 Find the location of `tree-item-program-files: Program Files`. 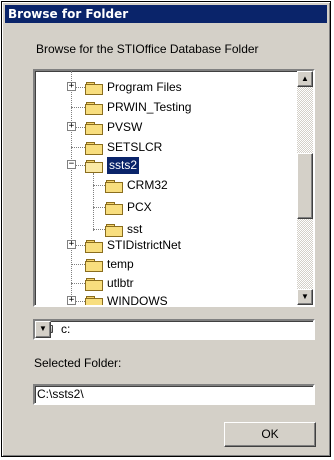

tree-item-program-files: Program Files is located at coordinates (133, 87).